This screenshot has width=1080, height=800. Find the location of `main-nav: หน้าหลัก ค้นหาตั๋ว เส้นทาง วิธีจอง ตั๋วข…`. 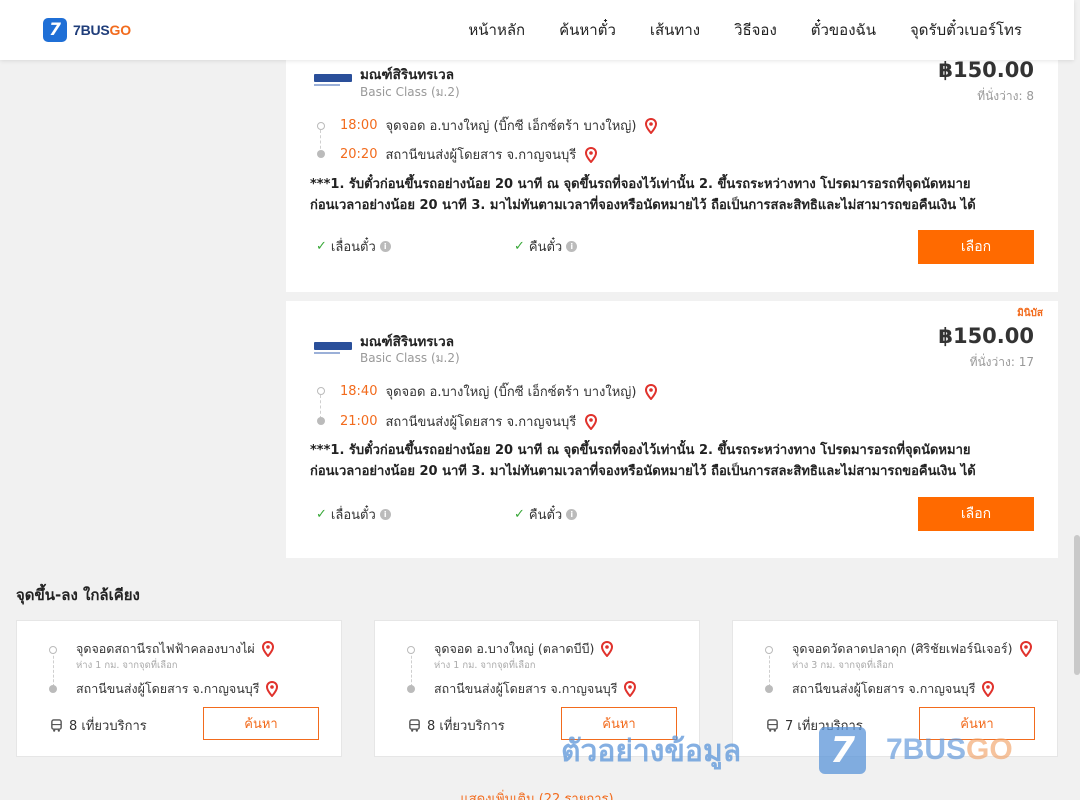

main-nav: หน้าหลัก ค้นหาตั๋ว เส้นทาง วิธีจอง ตั๋วข… is located at coordinates (745, 30).